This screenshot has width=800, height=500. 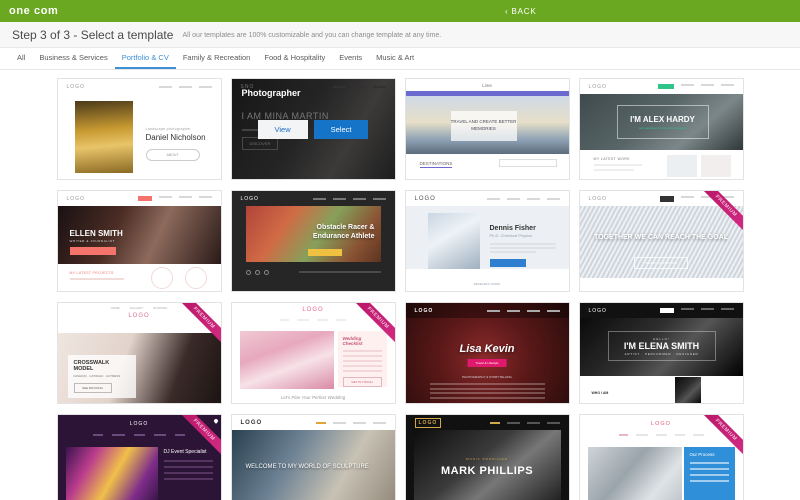 I want to click on tab-family-recreation: Family & Recreation, so click(x=217, y=58).